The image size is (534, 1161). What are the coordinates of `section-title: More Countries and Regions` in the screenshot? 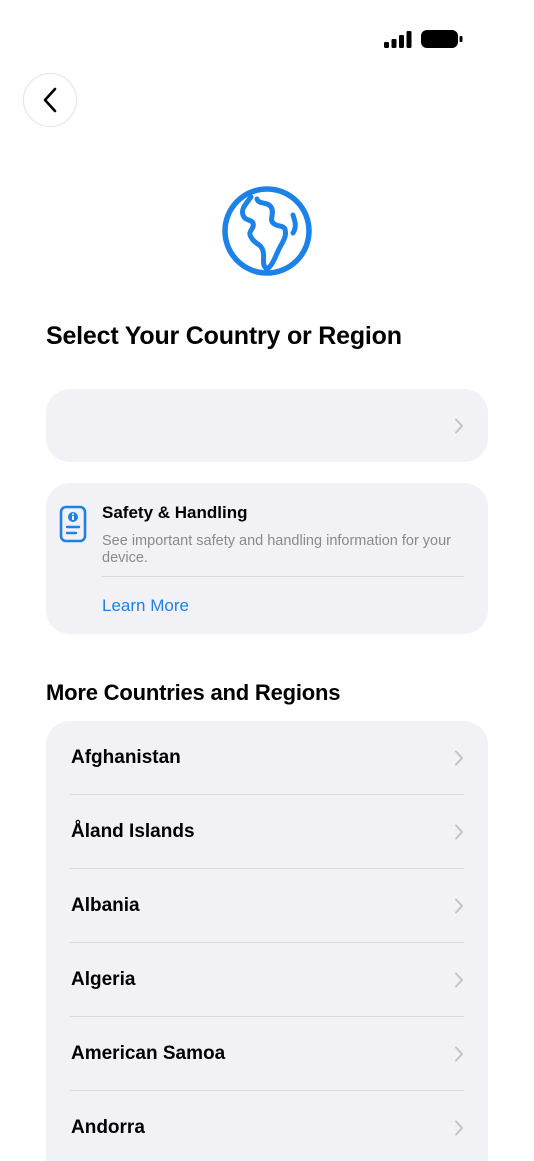 It's located at (193, 692).